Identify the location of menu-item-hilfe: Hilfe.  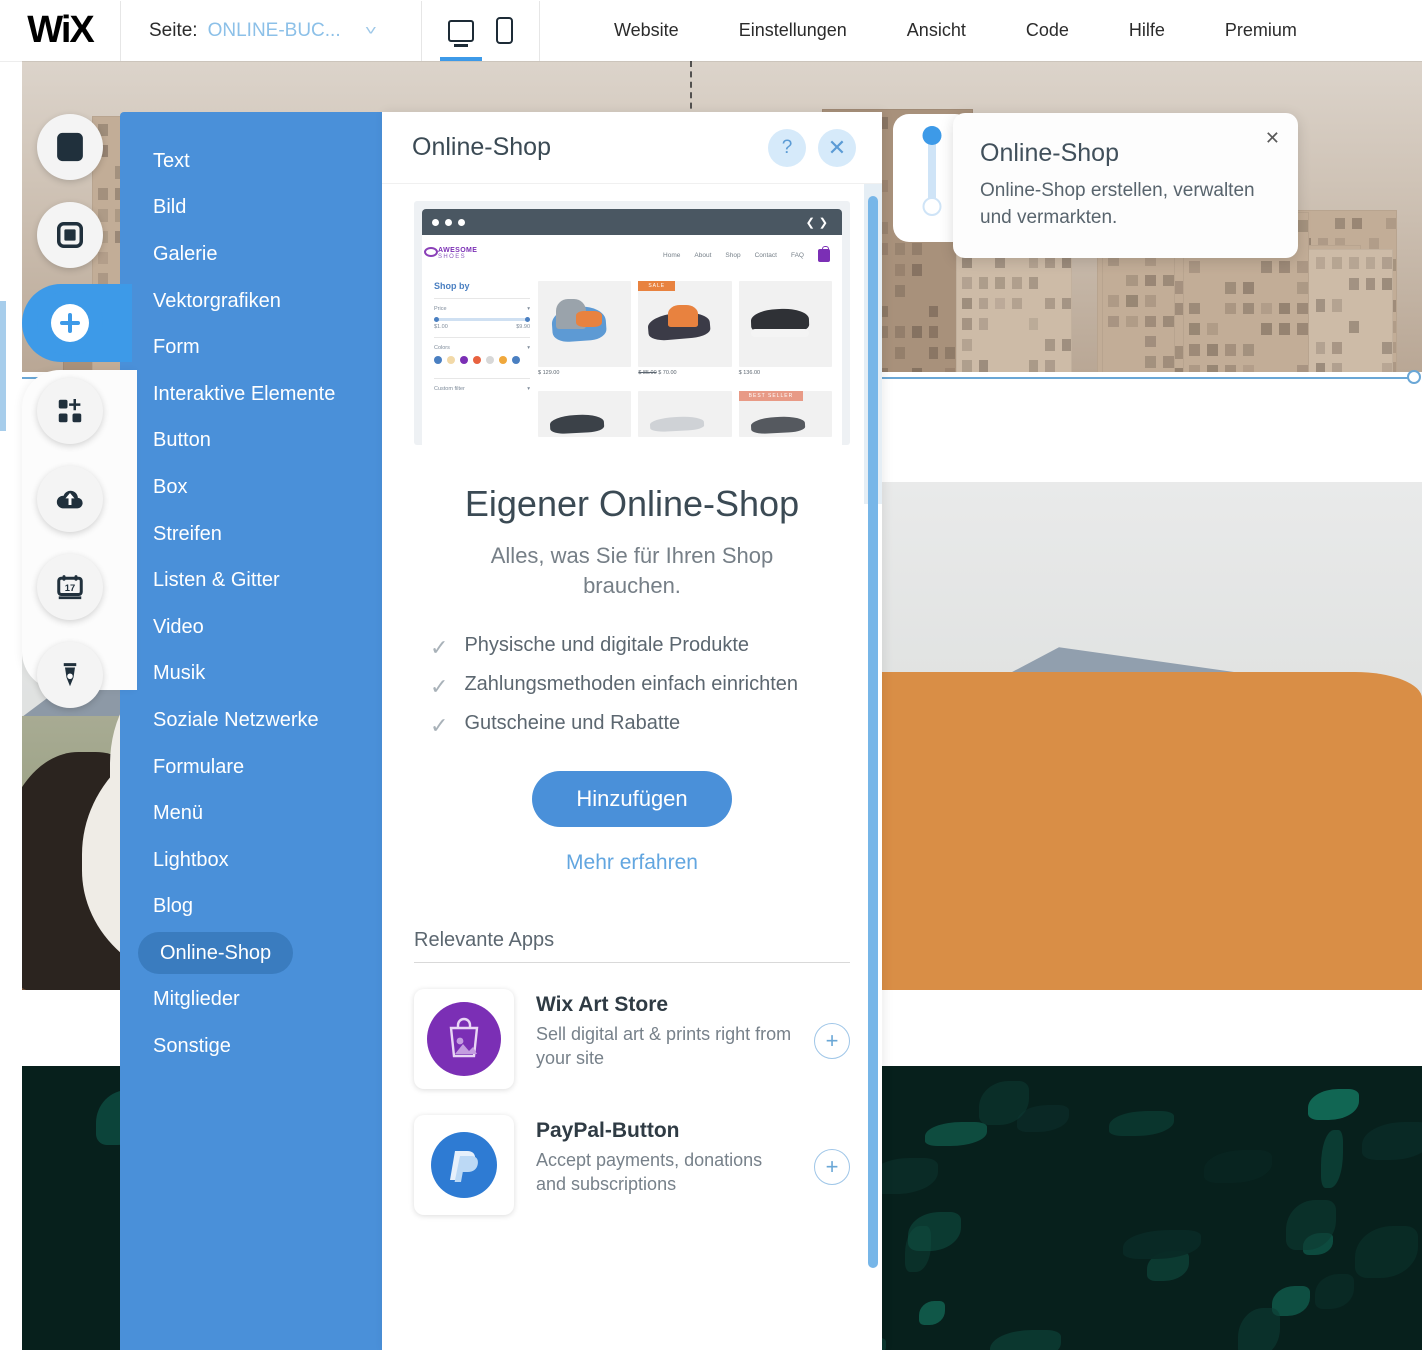
(1147, 31).